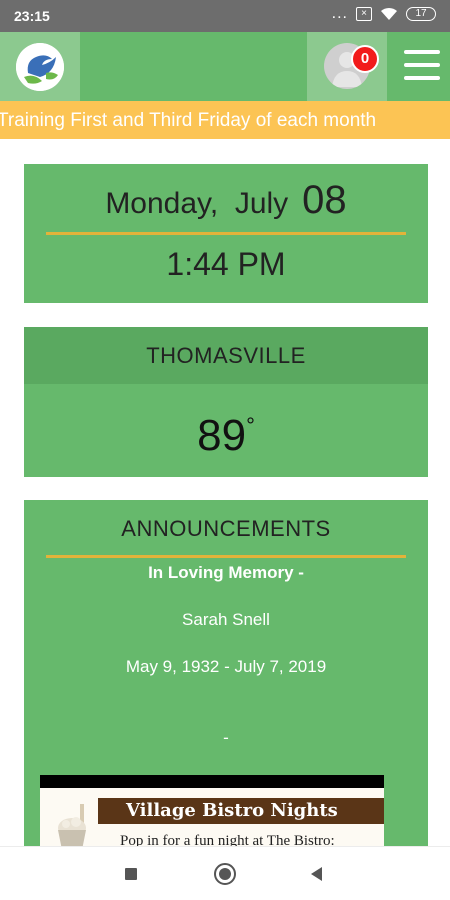 This screenshot has width=450, height=900. I want to click on sim-x-icon: ×, so click(364, 14).